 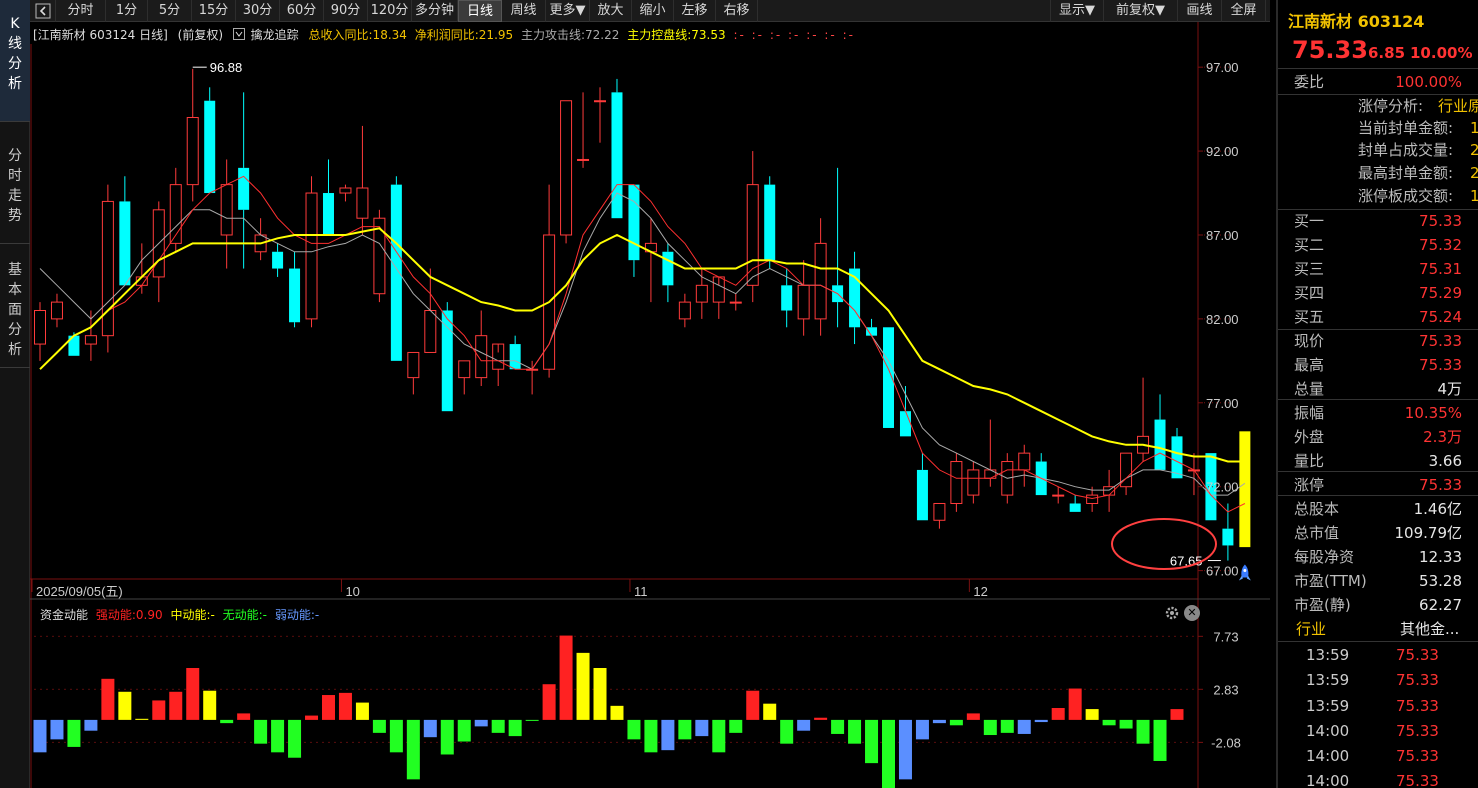 What do you see at coordinates (100, 35) in the screenshot?
I see `chart-title: [江南新材 603124 日线]` at bounding box center [100, 35].